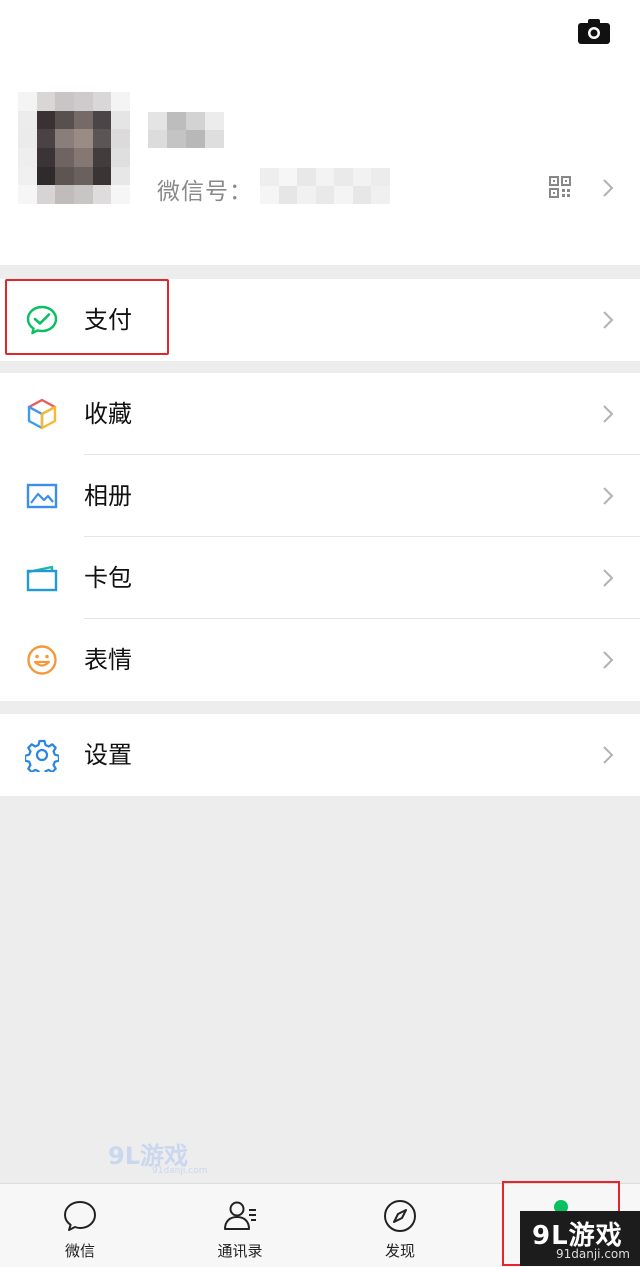  I want to click on menu-item-label: 卡包, so click(108, 578).